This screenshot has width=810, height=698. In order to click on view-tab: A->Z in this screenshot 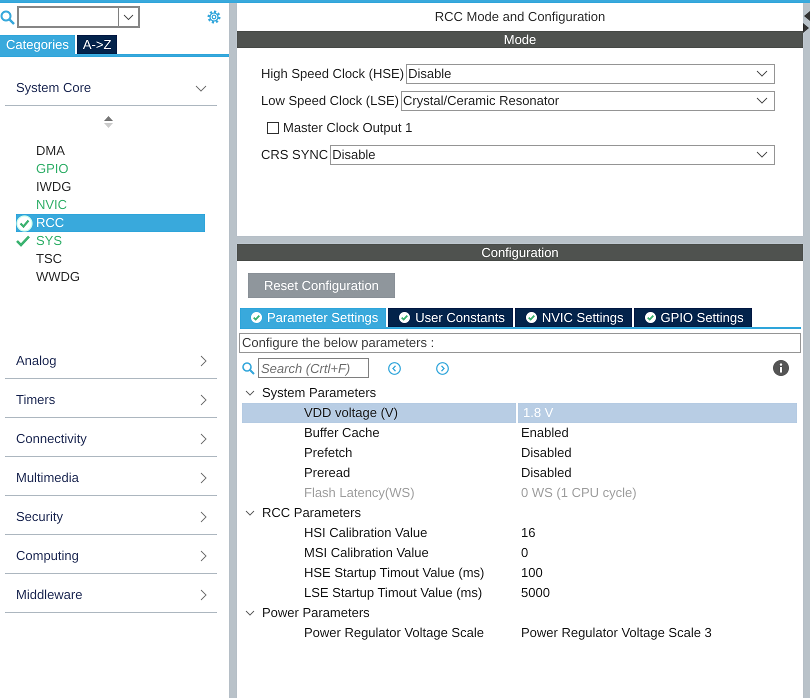, I will do `click(97, 44)`.